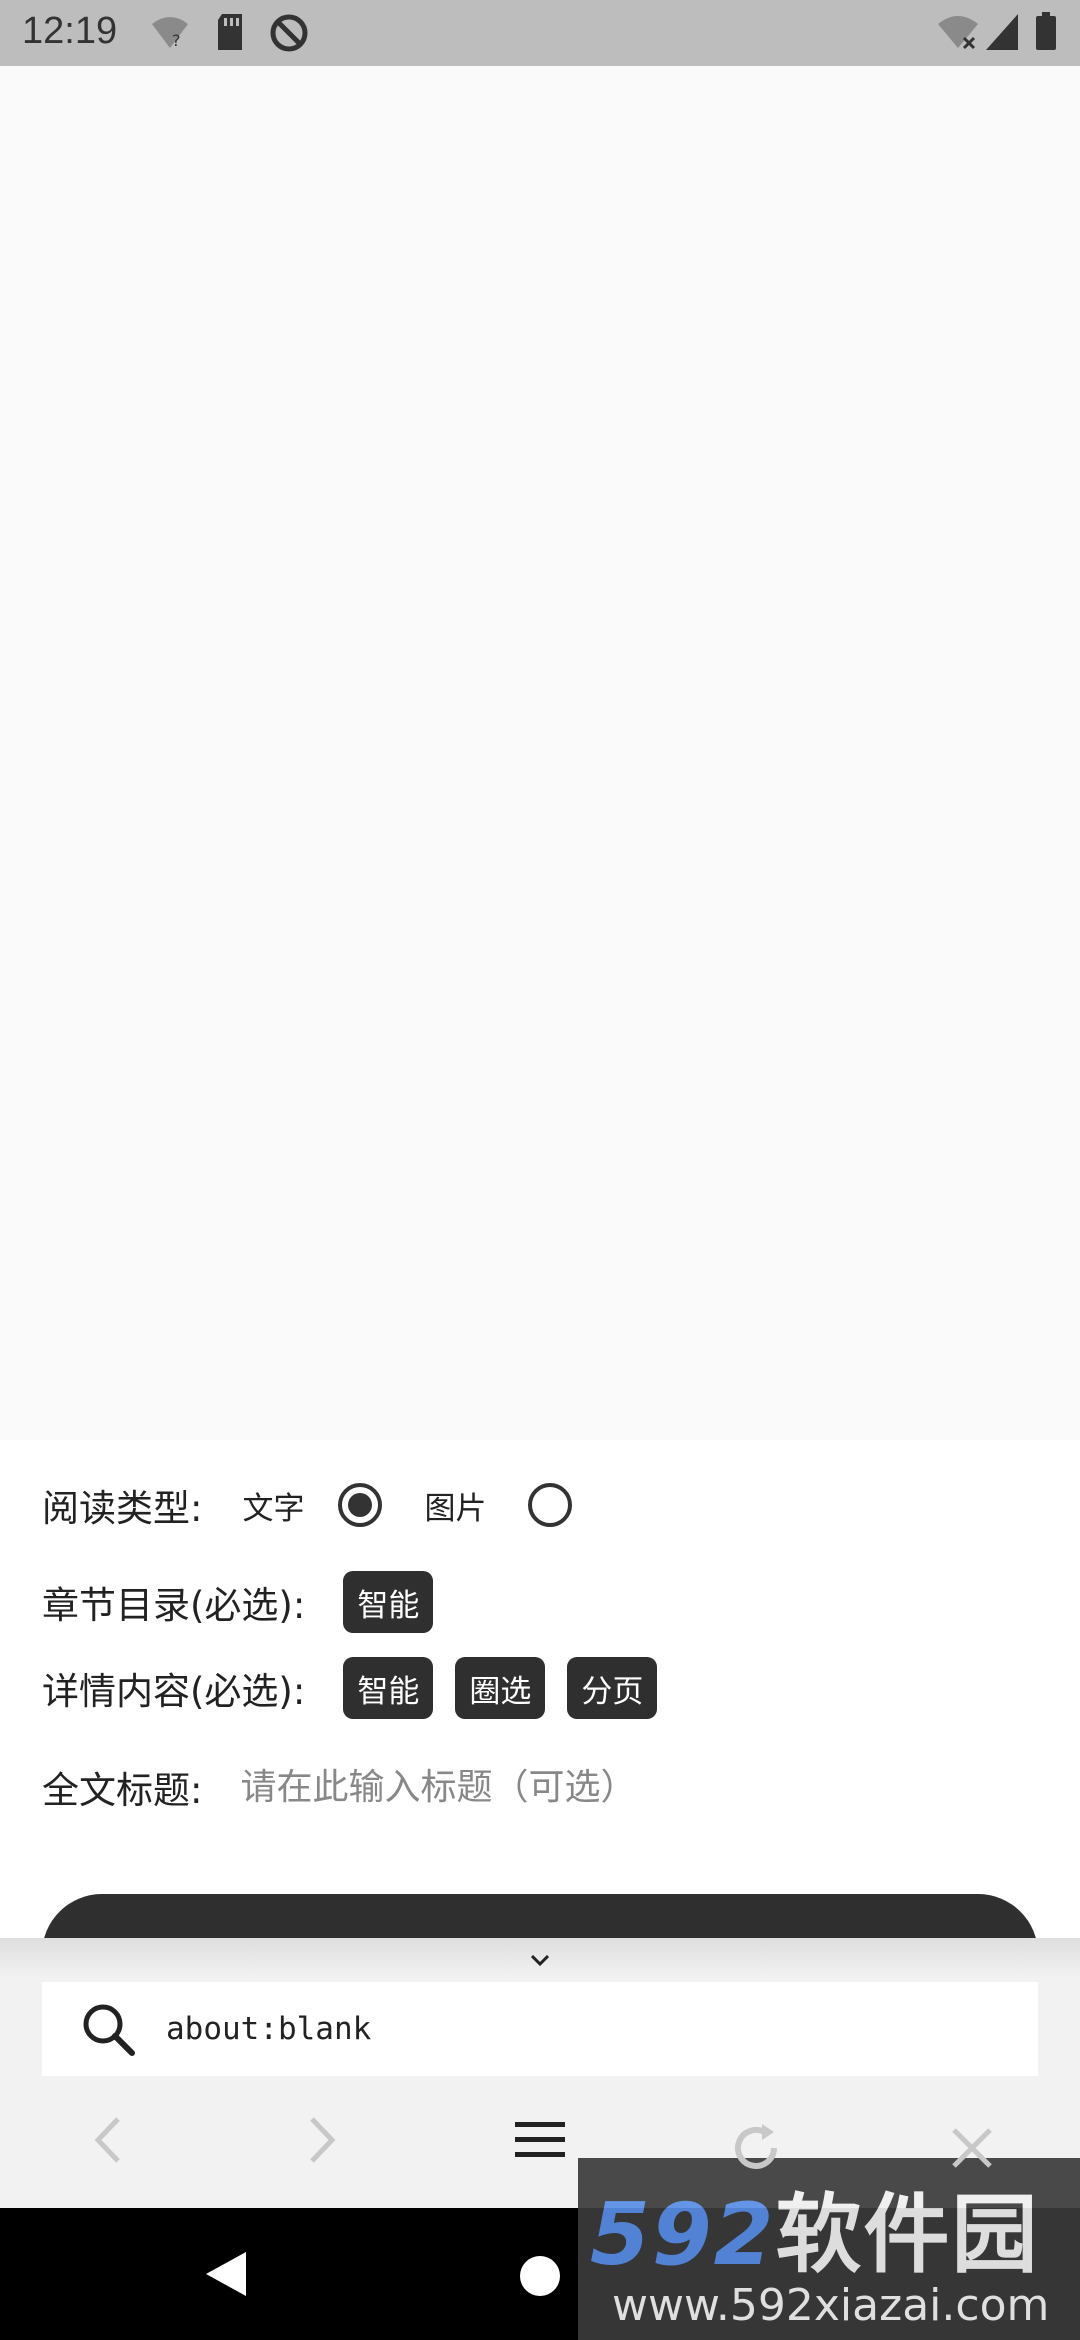 This screenshot has width=1080, height=2340. Describe the element at coordinates (455, 1508) in the screenshot. I see `option-image-label: 图片` at that location.